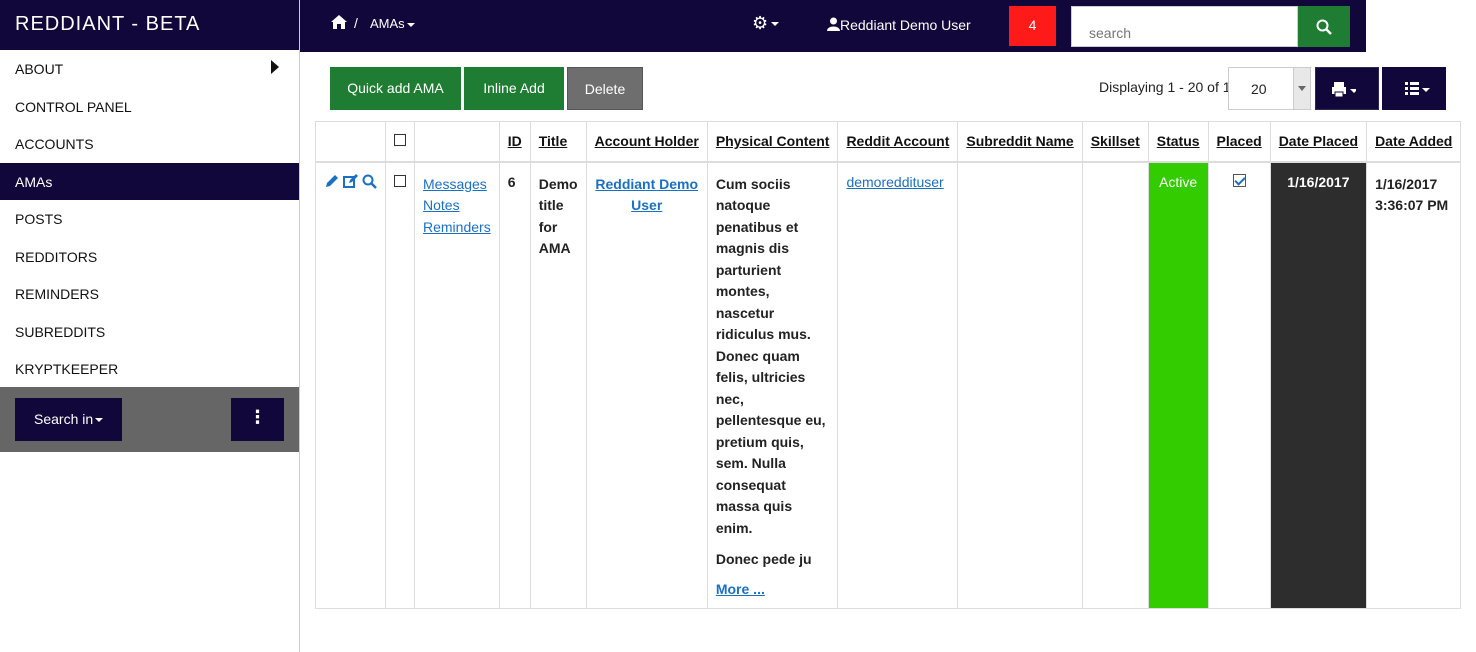 The height and width of the screenshot is (652, 1476). I want to click on header-reddit-account-label: Reddit Account, so click(898, 141).